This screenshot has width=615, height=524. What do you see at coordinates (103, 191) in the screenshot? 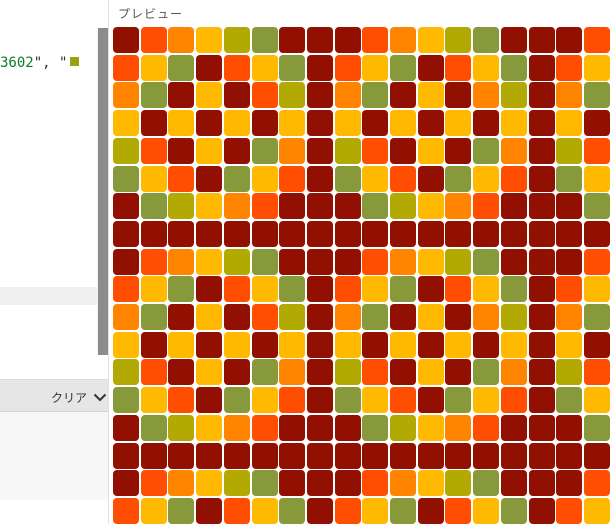
I see `editor-scrollbar-thumb` at bounding box center [103, 191].